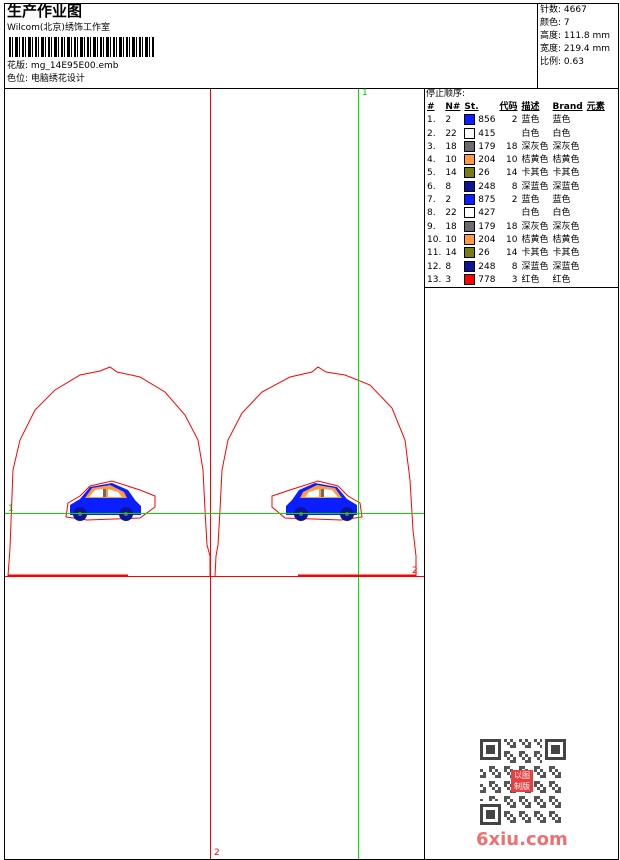  I want to click on hat-outline-right, so click(315, 471).